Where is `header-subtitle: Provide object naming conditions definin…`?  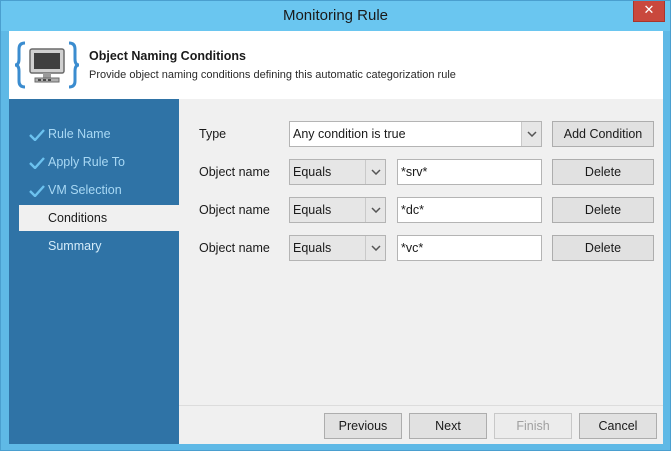
header-subtitle: Provide object naming conditions definin… is located at coordinates (272, 75).